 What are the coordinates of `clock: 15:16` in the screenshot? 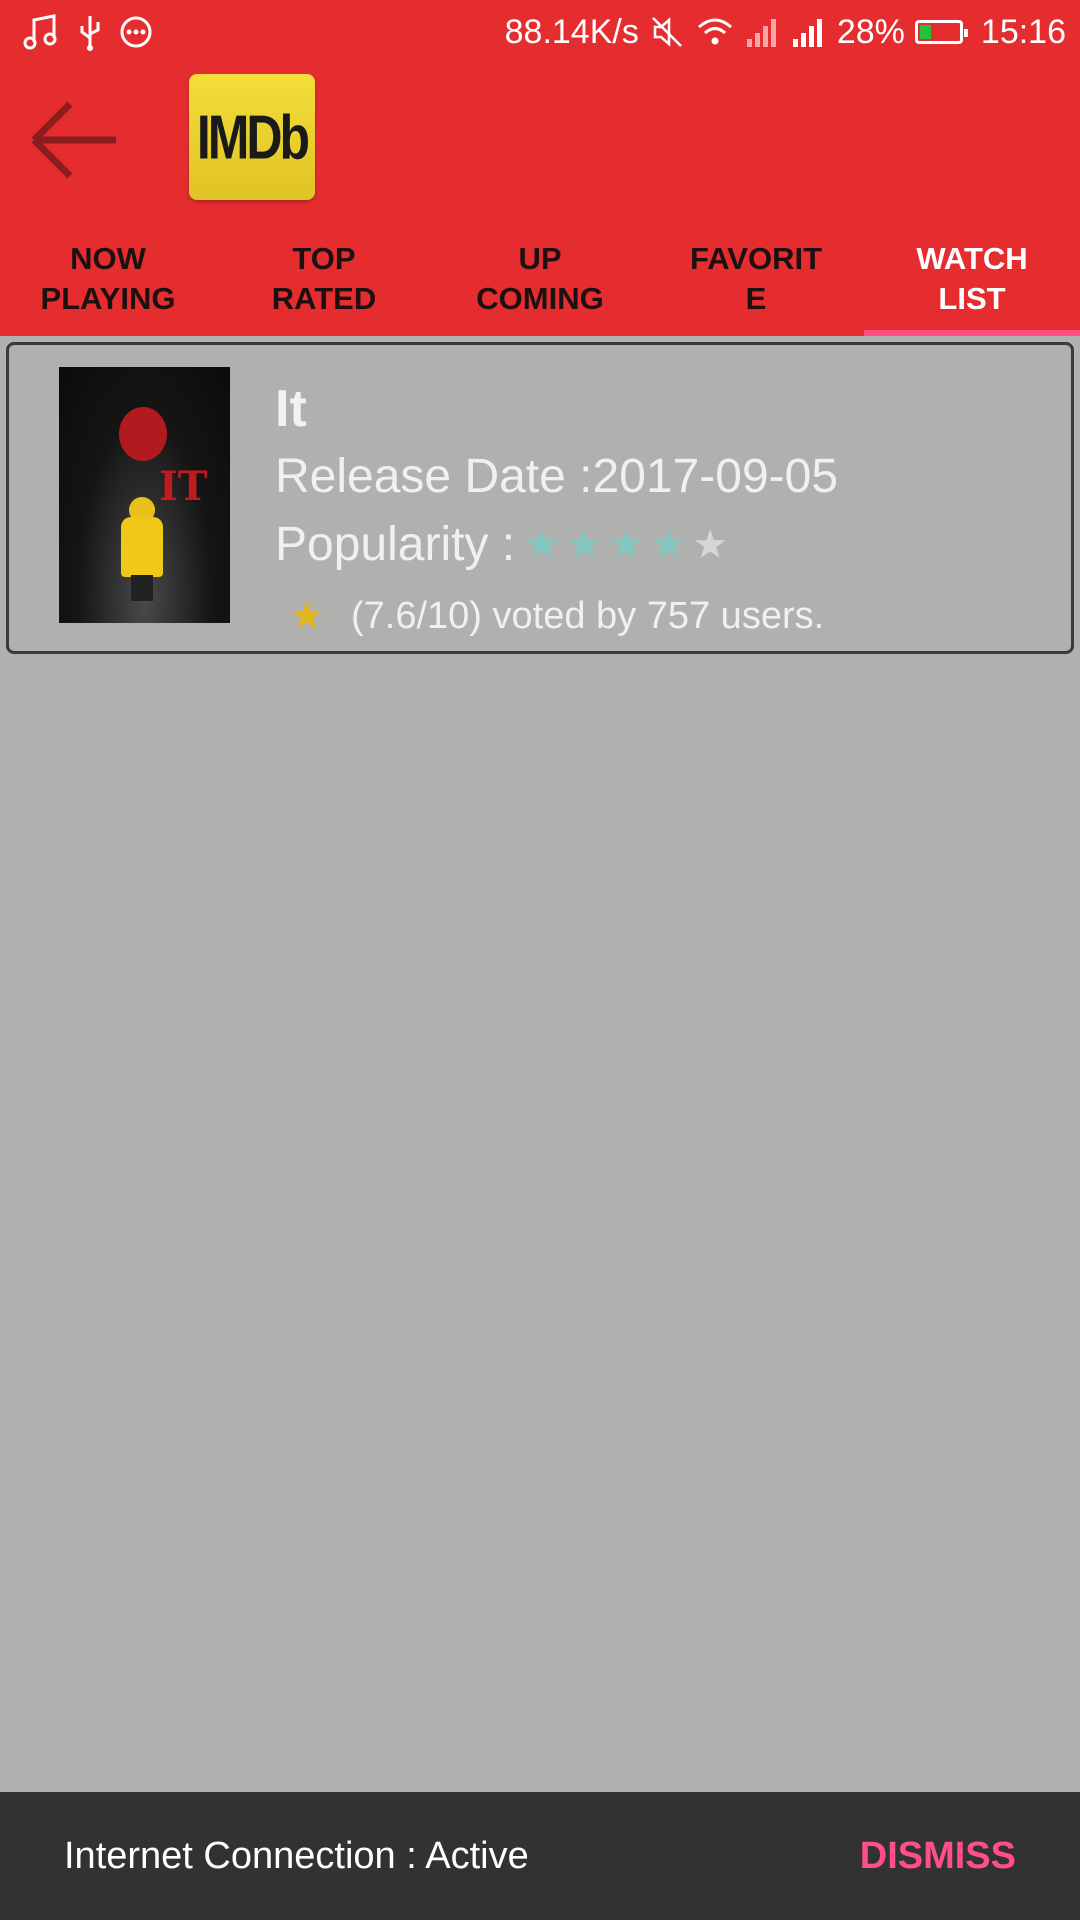 It's located at (1023, 31).